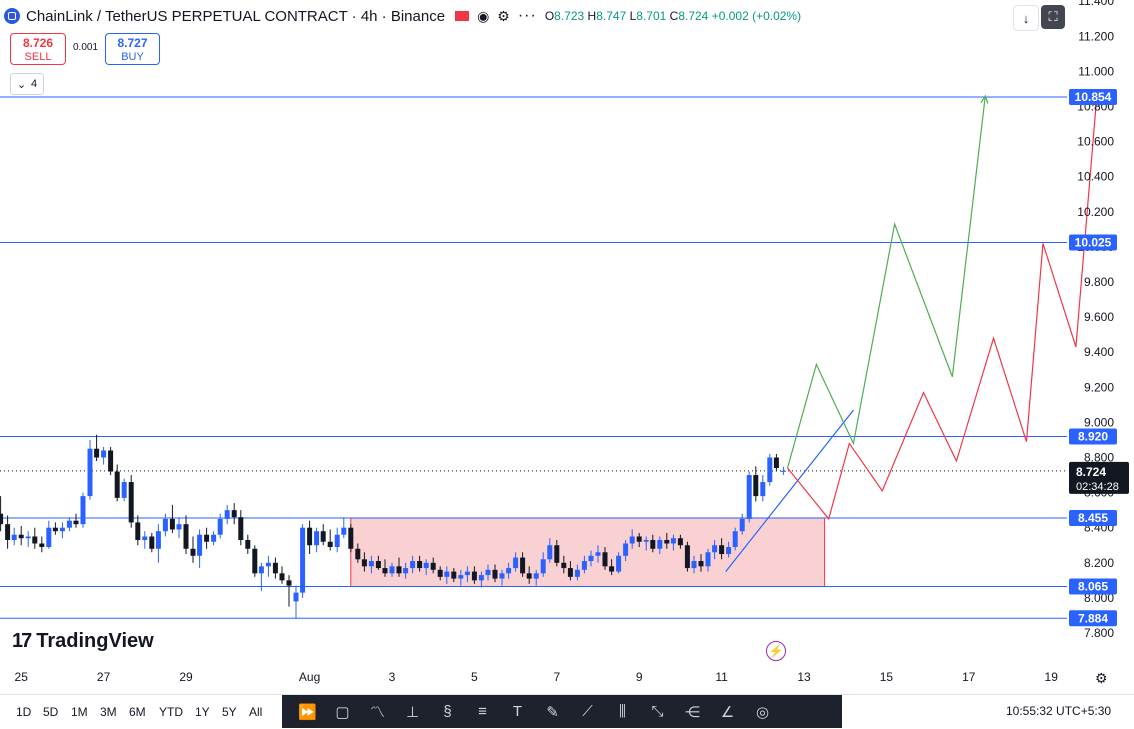 This screenshot has width=1134, height=729. What do you see at coordinates (229, 712) in the screenshot?
I see `range-5y: 5Y` at bounding box center [229, 712].